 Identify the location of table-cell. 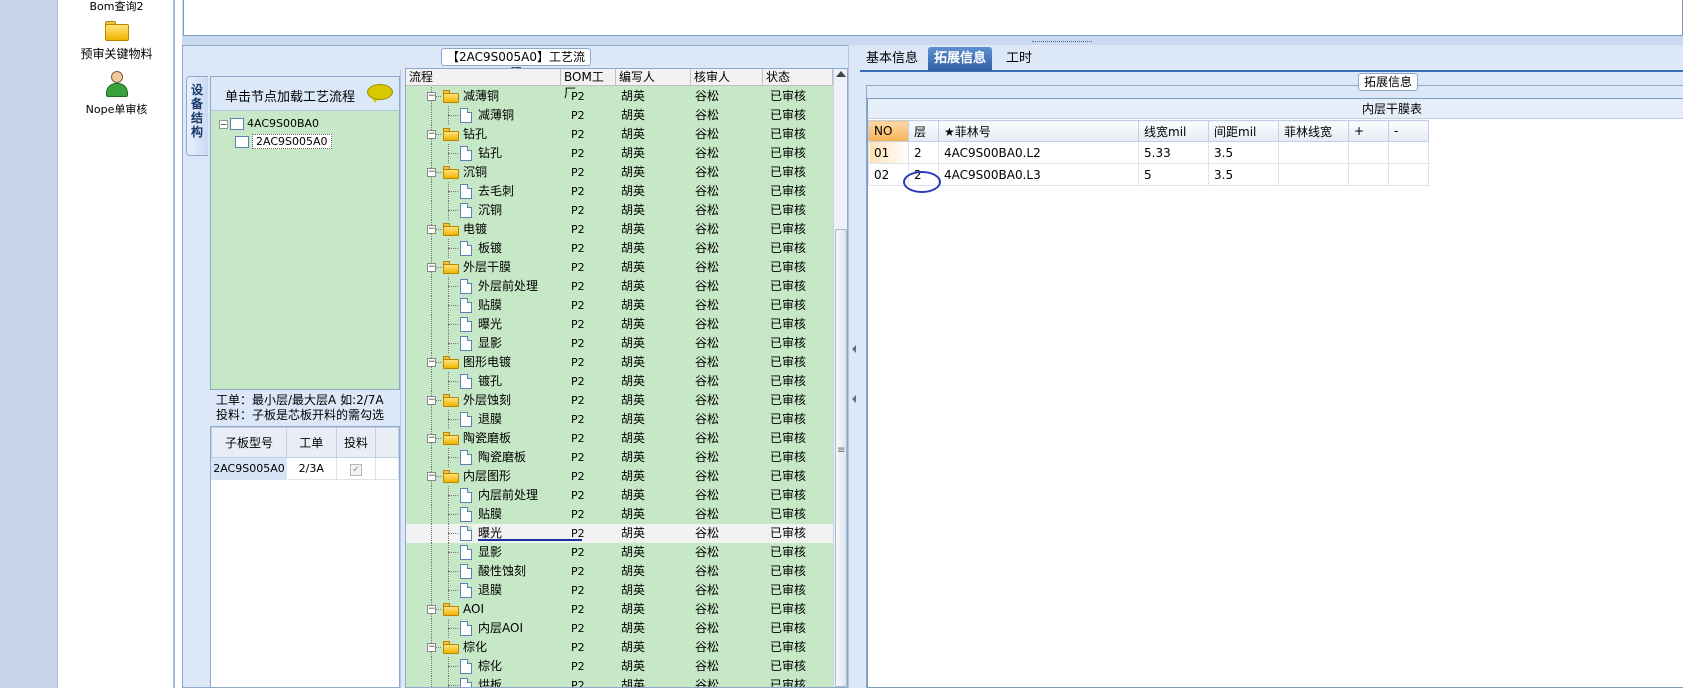
(1313, 152).